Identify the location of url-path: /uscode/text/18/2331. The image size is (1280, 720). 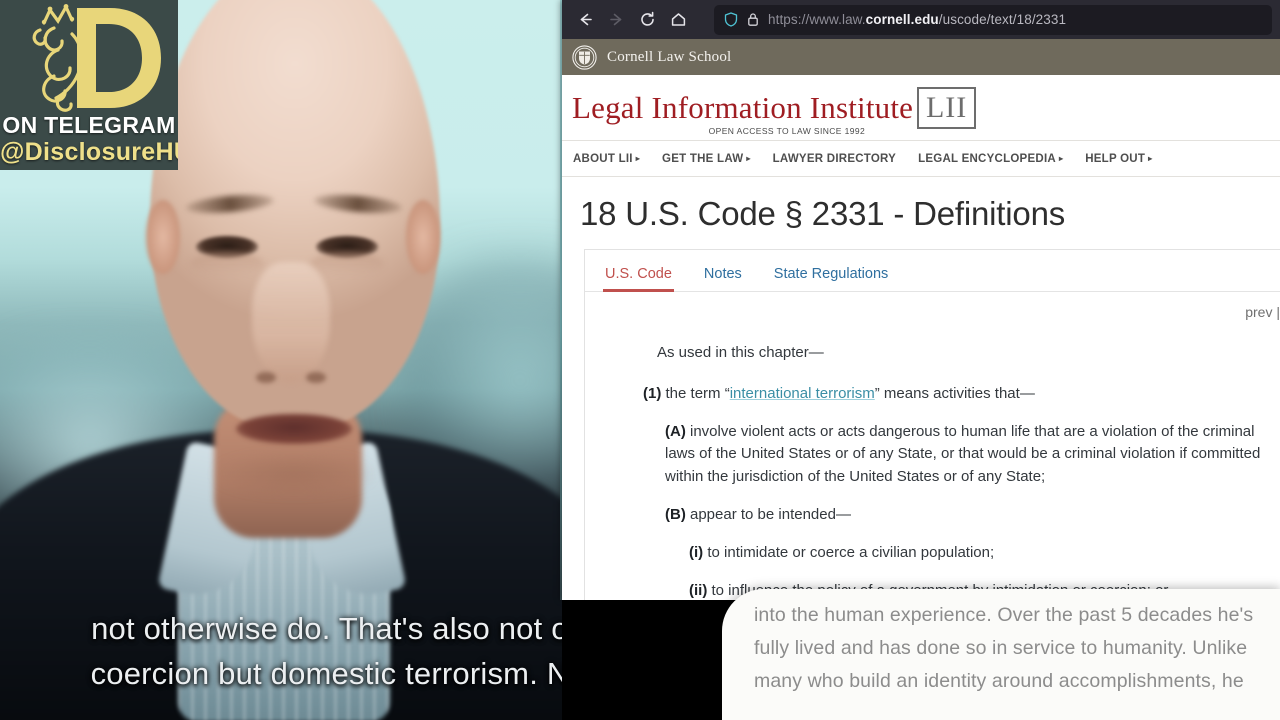
(1002, 19).